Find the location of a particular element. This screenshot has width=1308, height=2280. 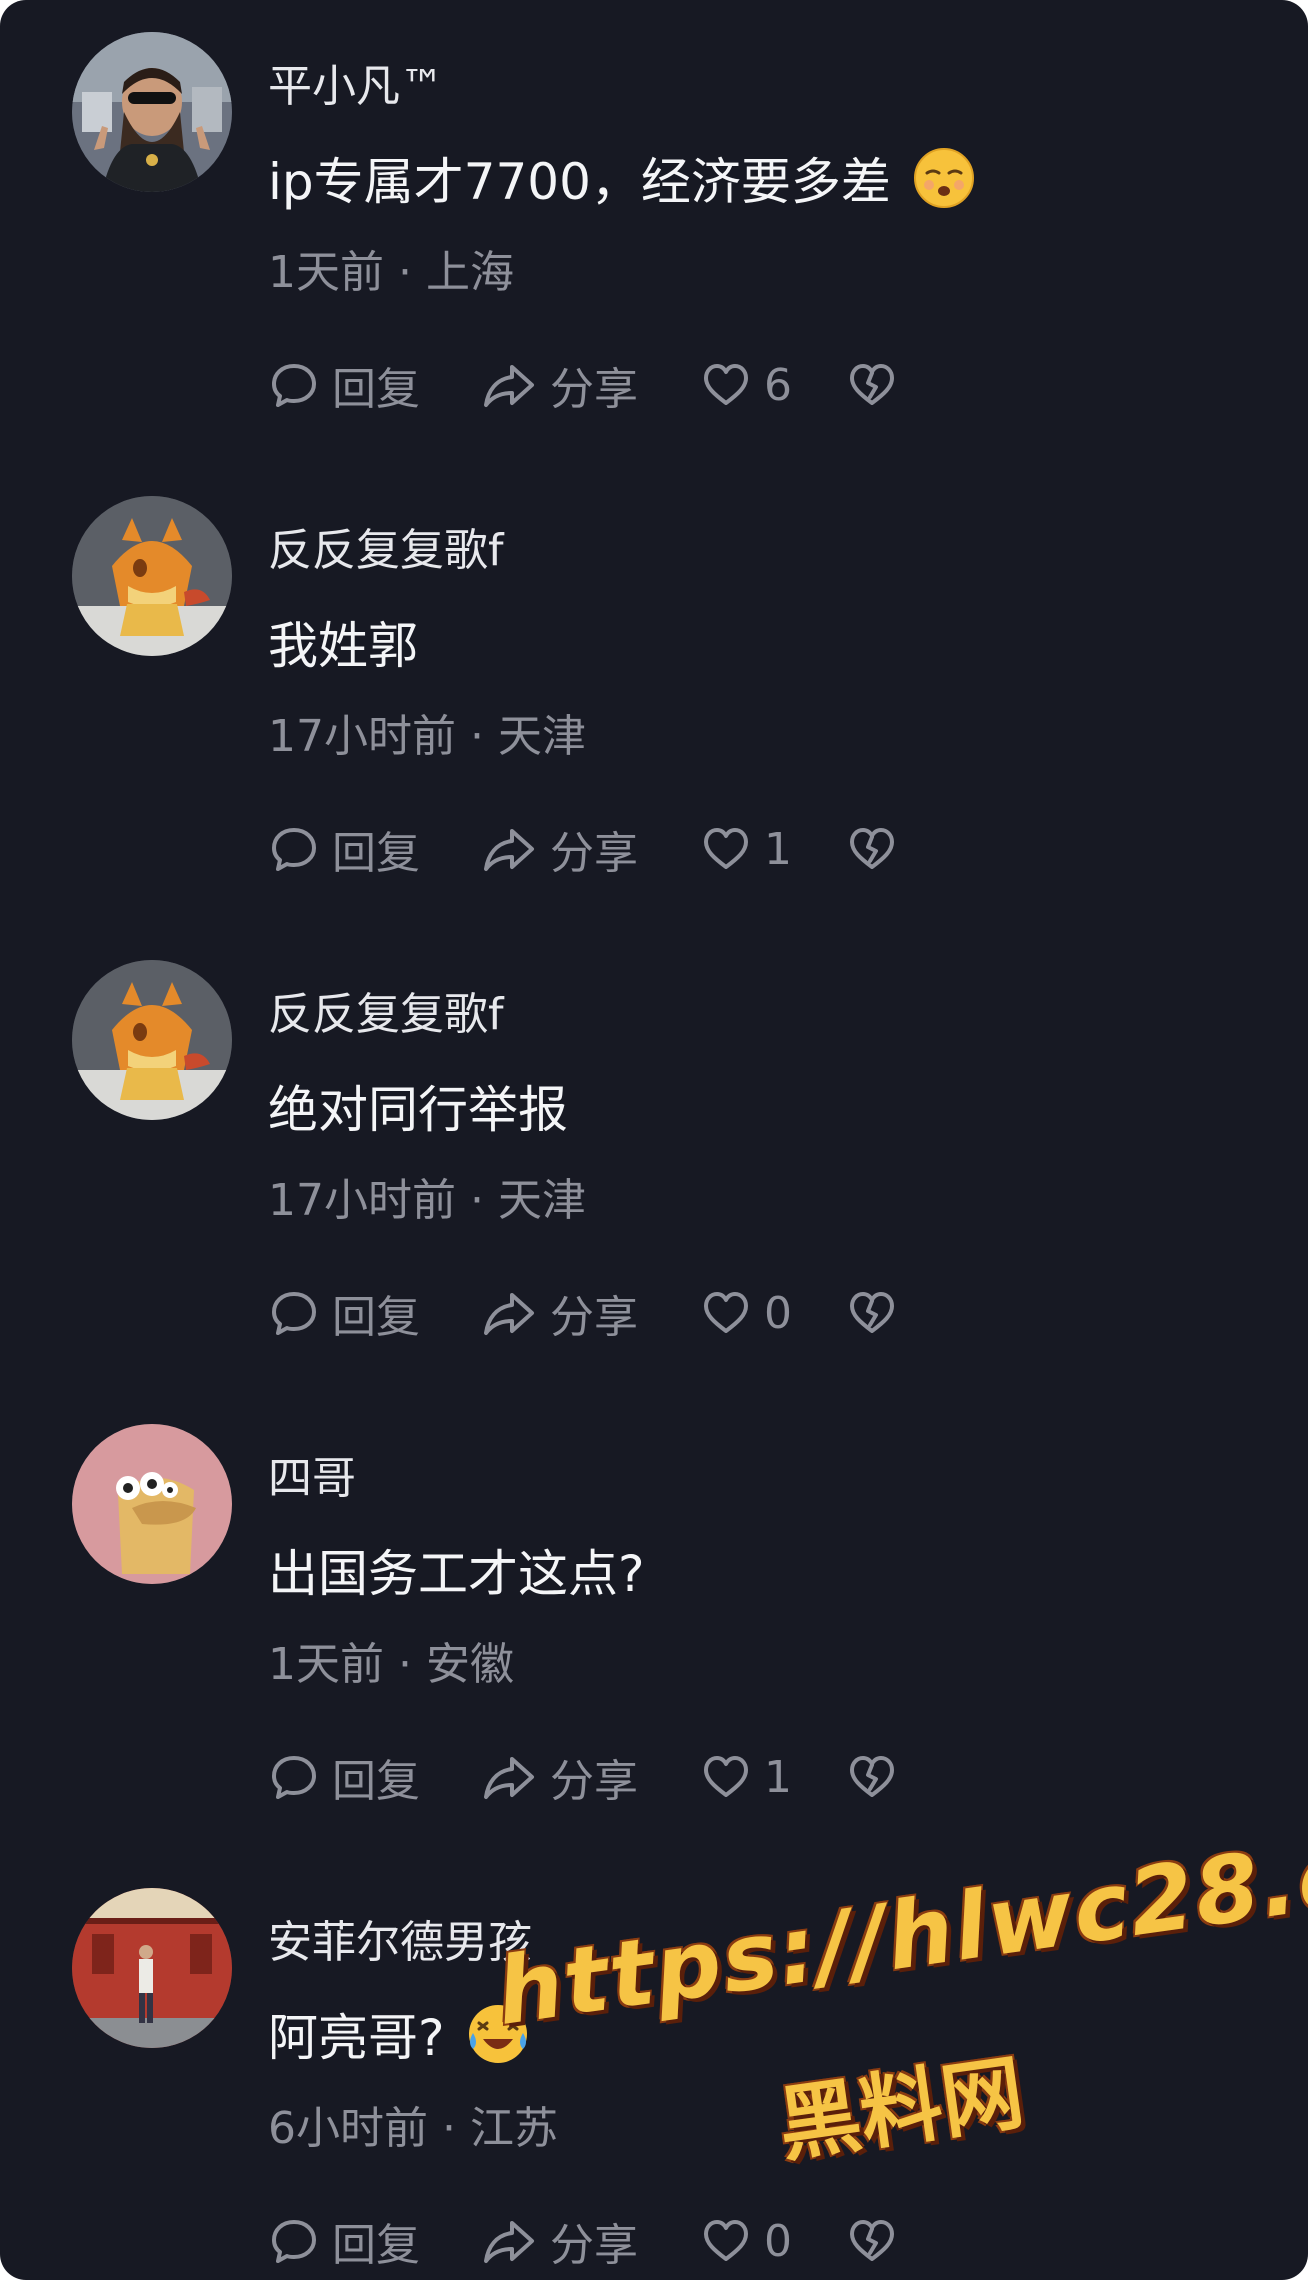

comment-meta: 1天前 · 安徽 is located at coordinates (391, 1660).